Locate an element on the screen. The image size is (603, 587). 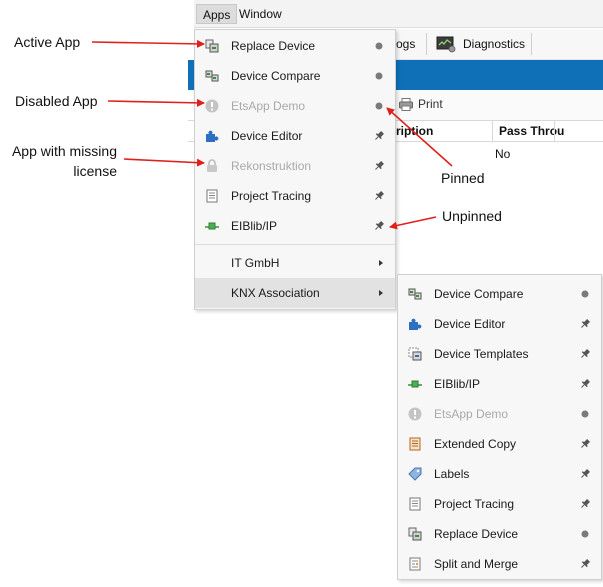
submenu-label: KNX Association is located at coordinates (275, 293).